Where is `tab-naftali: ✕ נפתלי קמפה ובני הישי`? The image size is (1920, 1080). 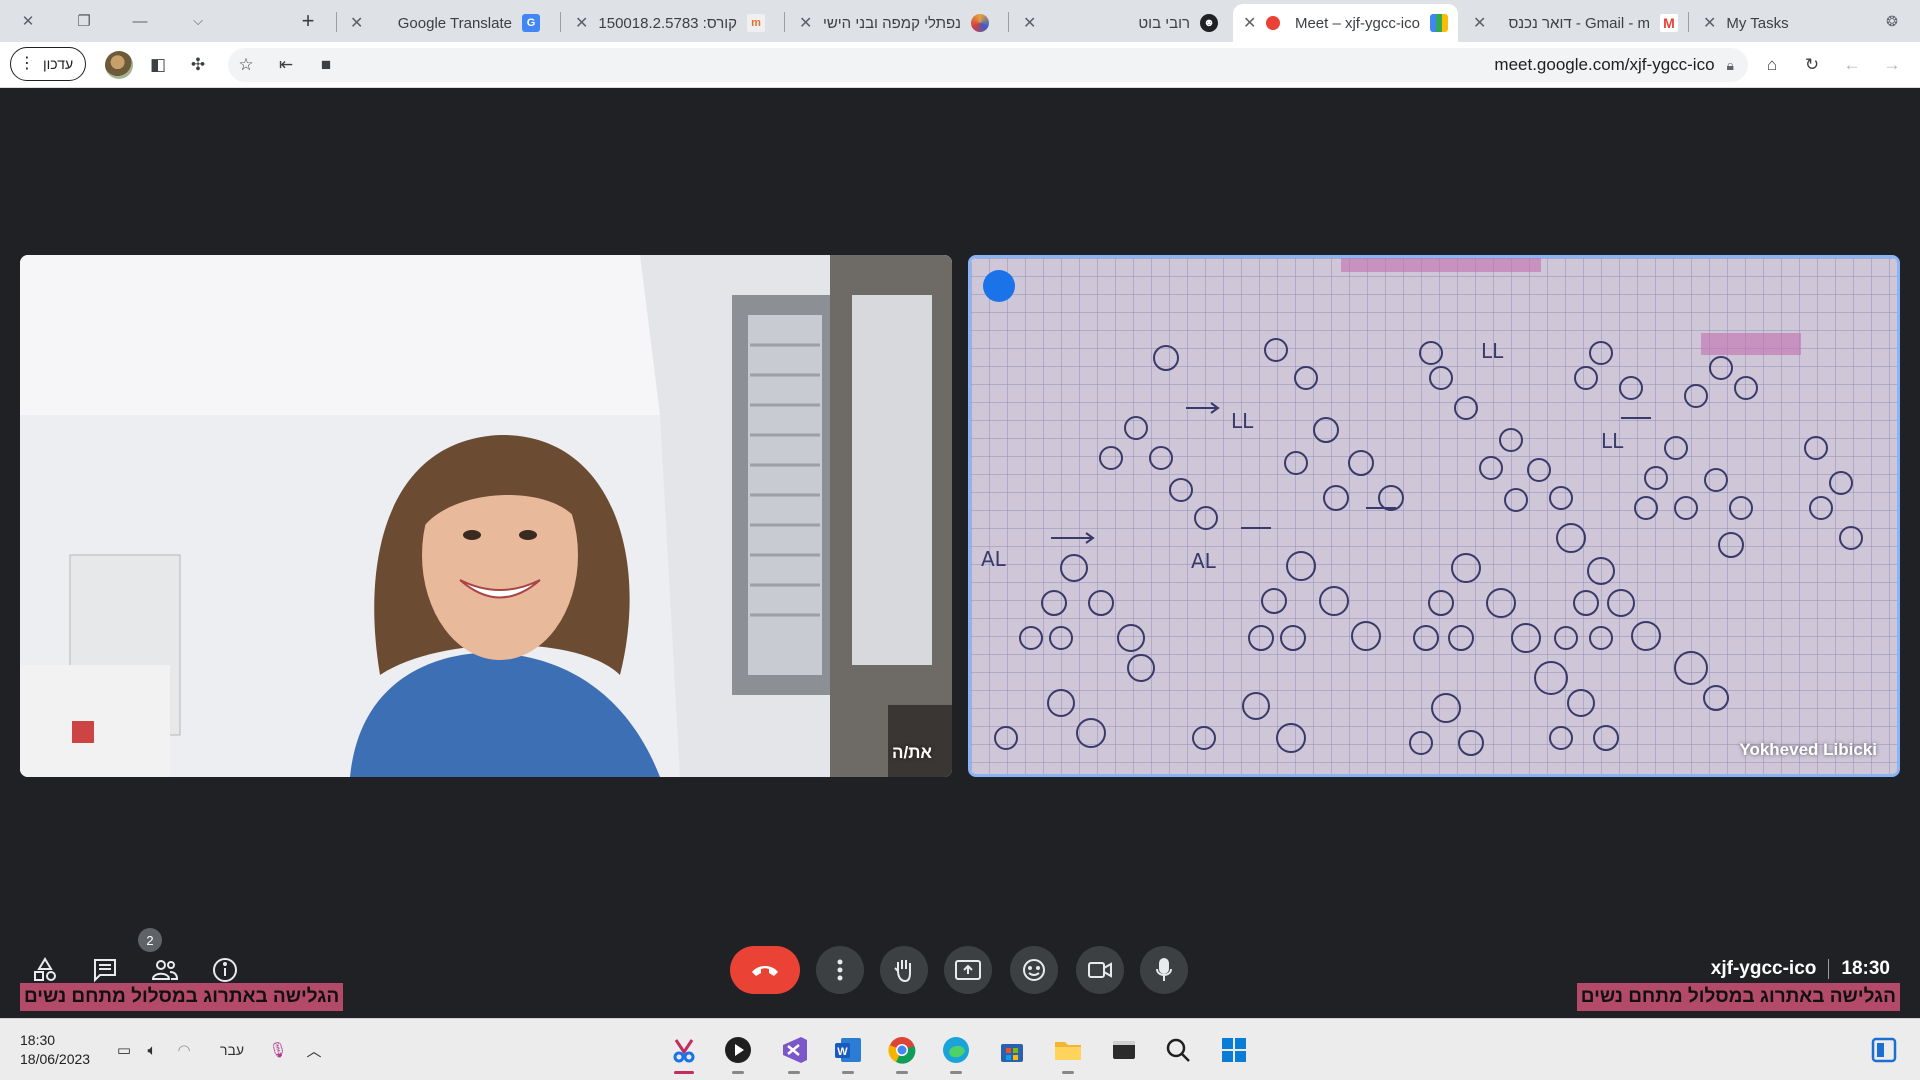 tab-naftali: ✕ נפתלי קמפה ובני הישי is located at coordinates (894, 23).